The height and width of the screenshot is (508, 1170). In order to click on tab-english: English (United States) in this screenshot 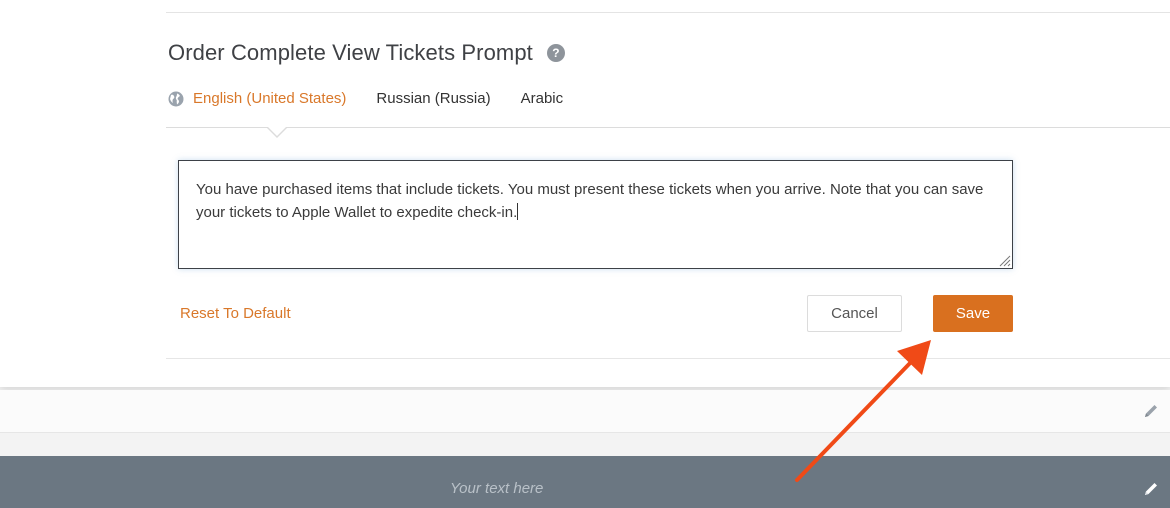, I will do `click(257, 98)`.